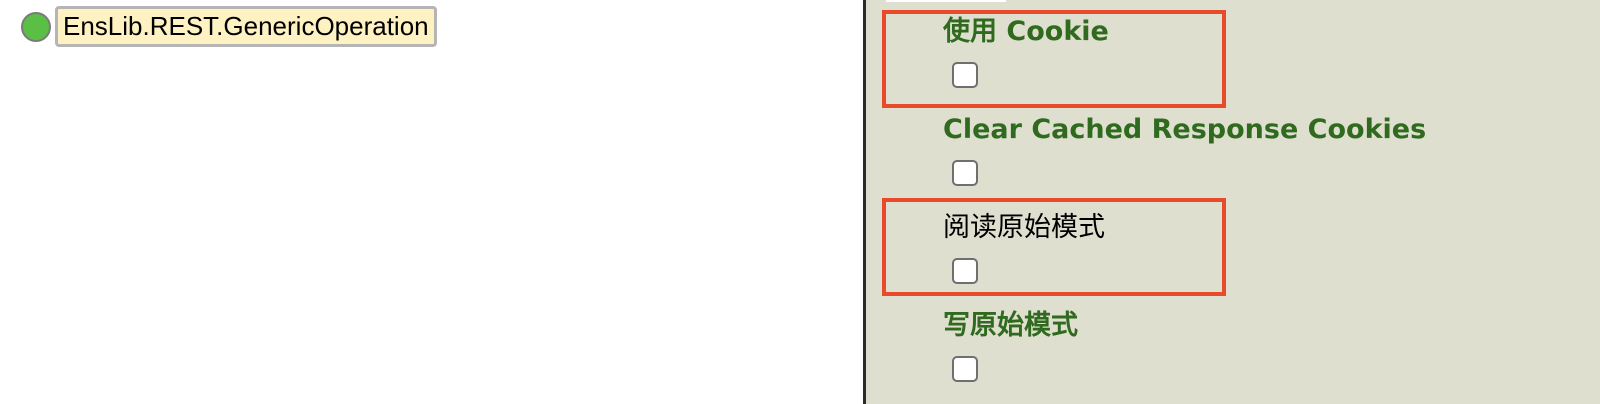 The width and height of the screenshot is (1600, 404). I want to click on host-name-label: EnsLib.REST.GenericOperation, so click(246, 26).